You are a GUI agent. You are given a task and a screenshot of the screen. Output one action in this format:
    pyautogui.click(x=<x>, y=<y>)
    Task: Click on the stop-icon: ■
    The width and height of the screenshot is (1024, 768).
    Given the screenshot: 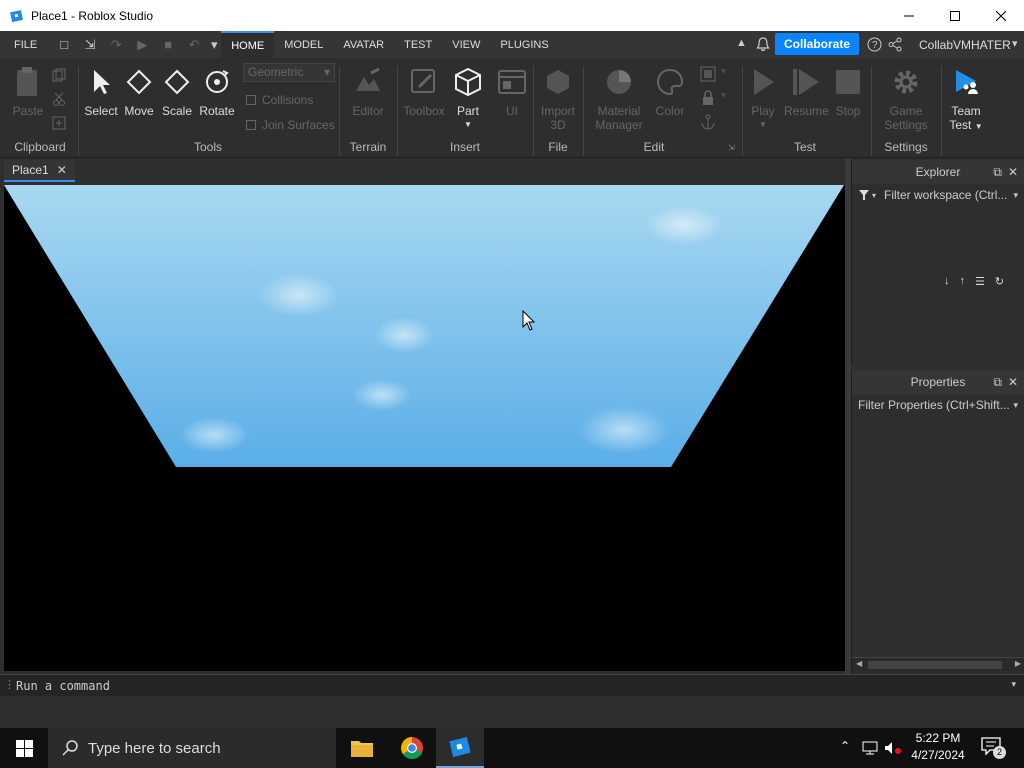 What is the action you would take?
    pyautogui.click(x=168, y=44)
    